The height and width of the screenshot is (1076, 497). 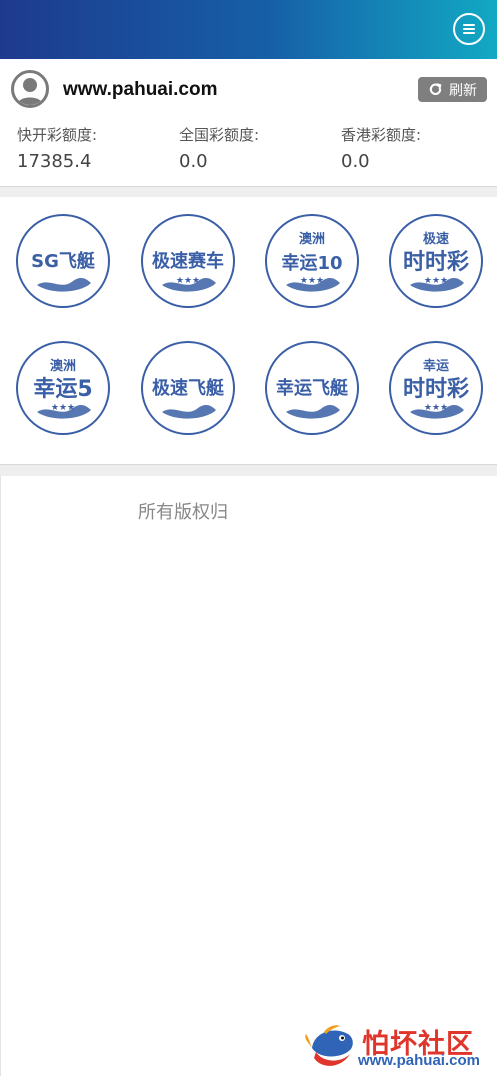 I want to click on game-badge-icon: 澳洲幸运5★★★, so click(x=63, y=388).